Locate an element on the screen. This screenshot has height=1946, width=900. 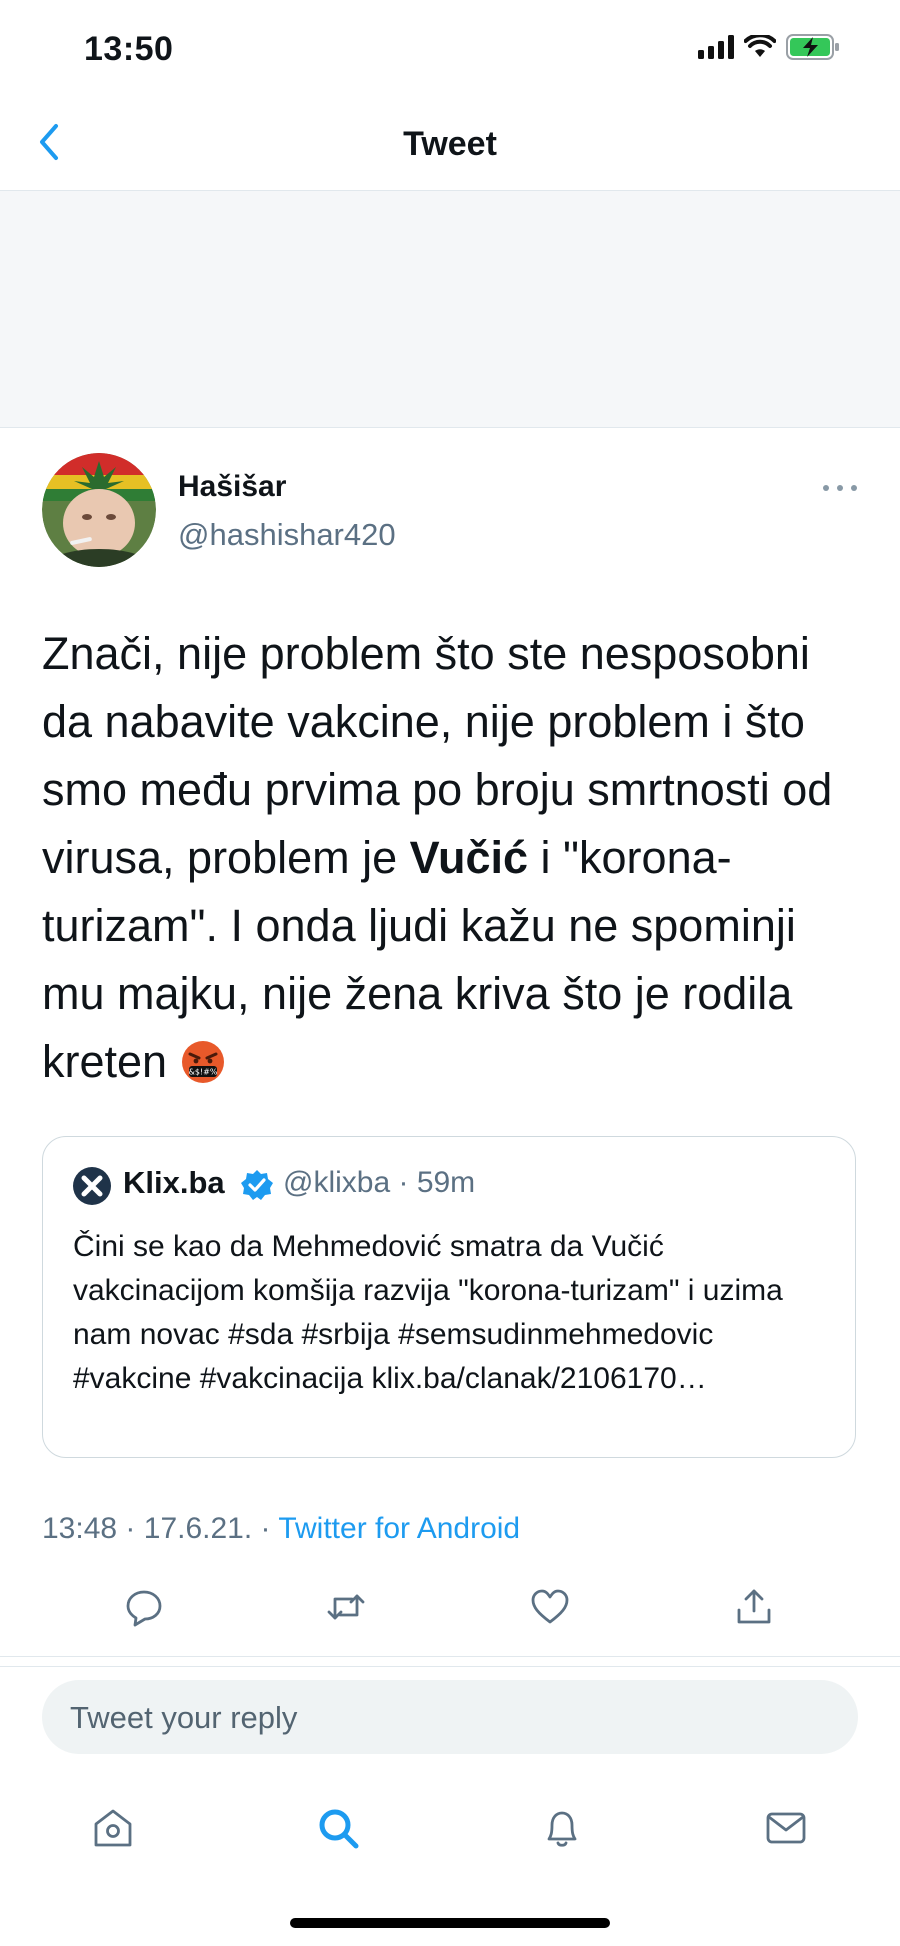
nav-bar: Tweet is located at coordinates (450, 135).